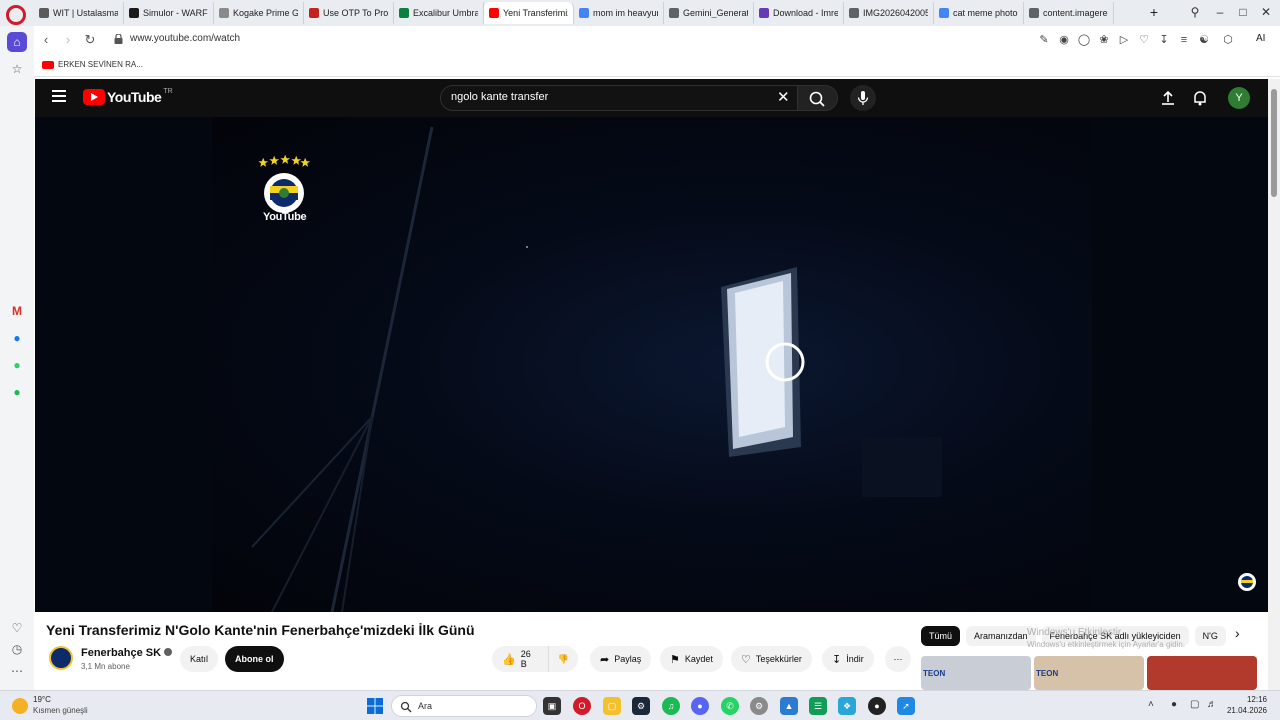 The width and height of the screenshot is (1280, 720). Describe the element at coordinates (61, 658) in the screenshot. I see `channel-avatar` at that location.